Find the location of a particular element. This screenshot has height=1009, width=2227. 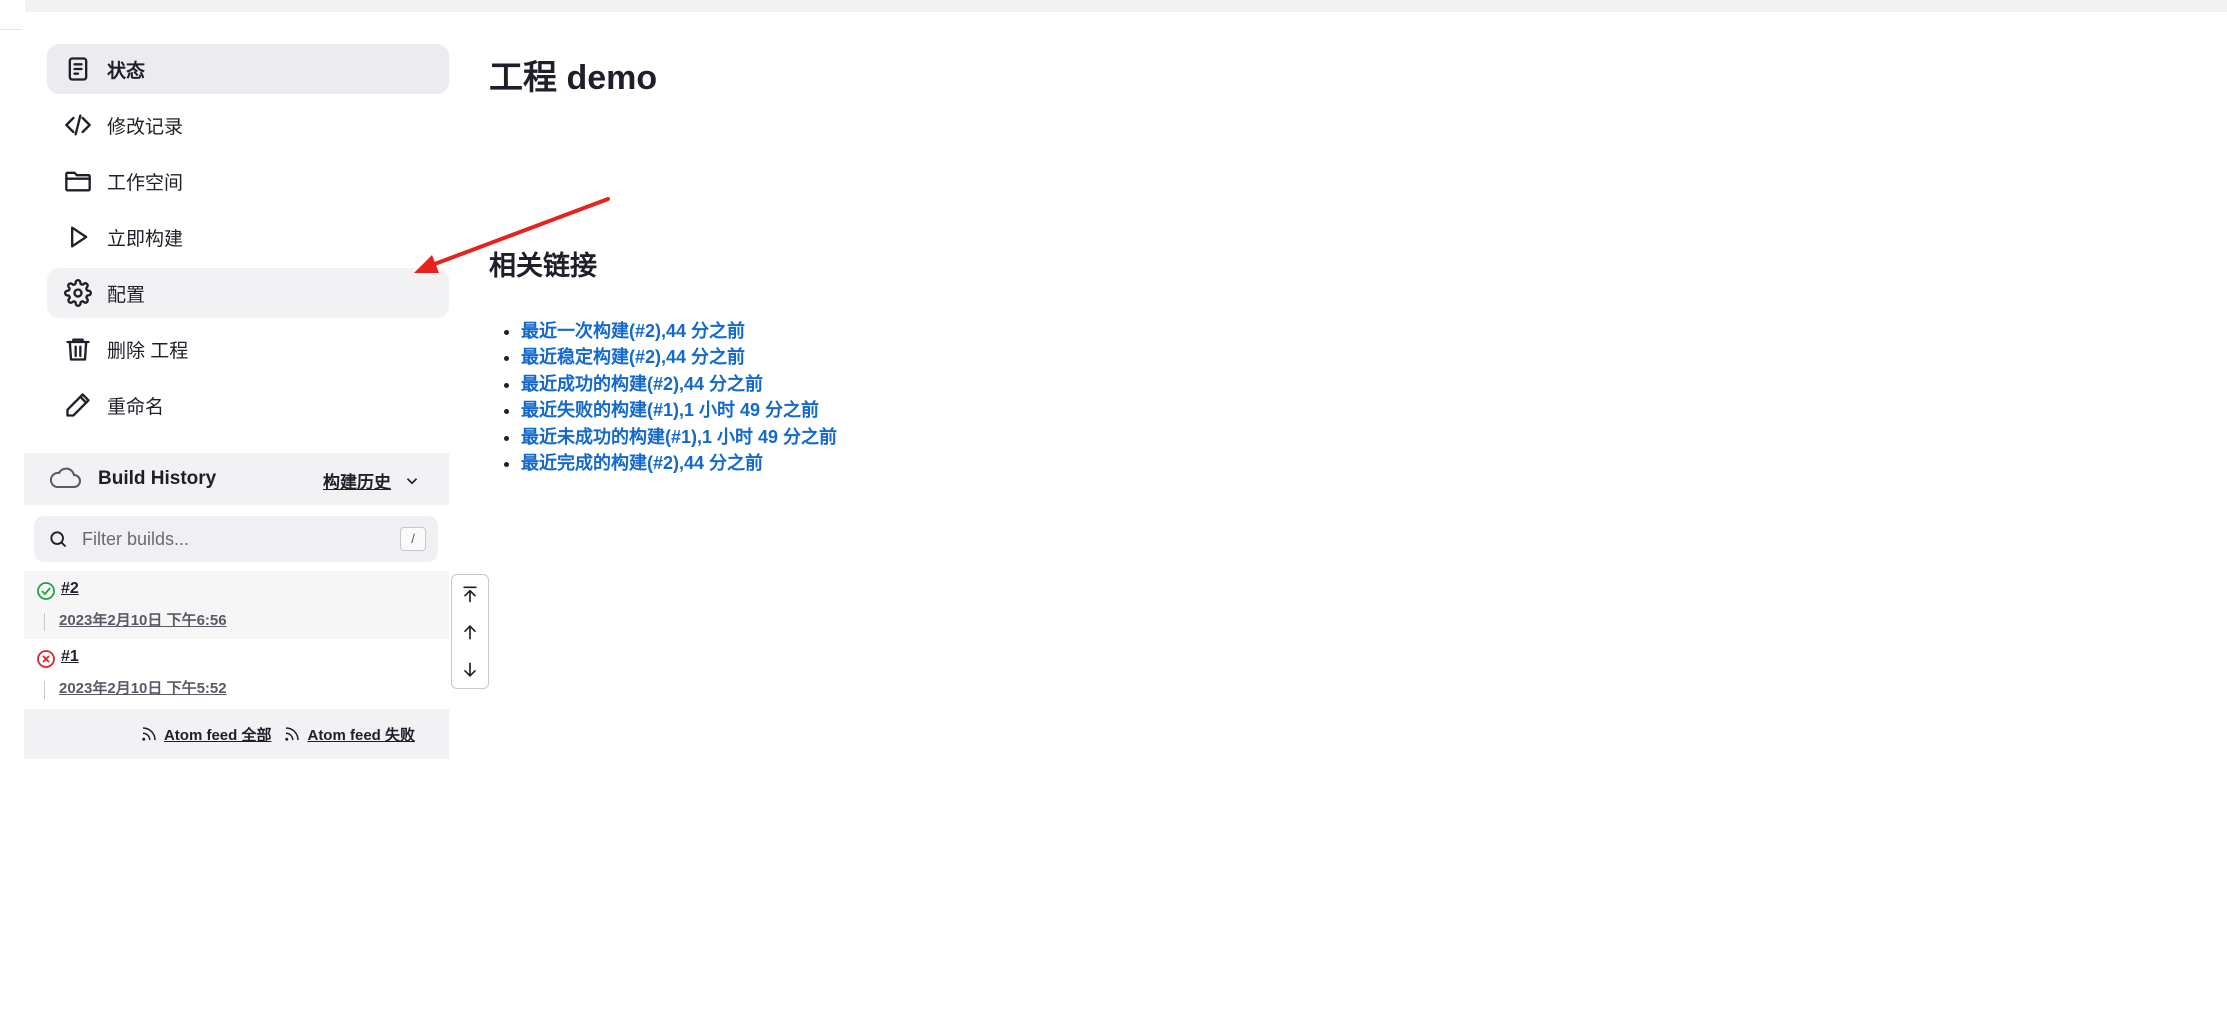

sidebar-nav: 状态 修改记录 工作空间 立即构建 配置 删除 工程 重命名 is located at coordinates (248, 240).